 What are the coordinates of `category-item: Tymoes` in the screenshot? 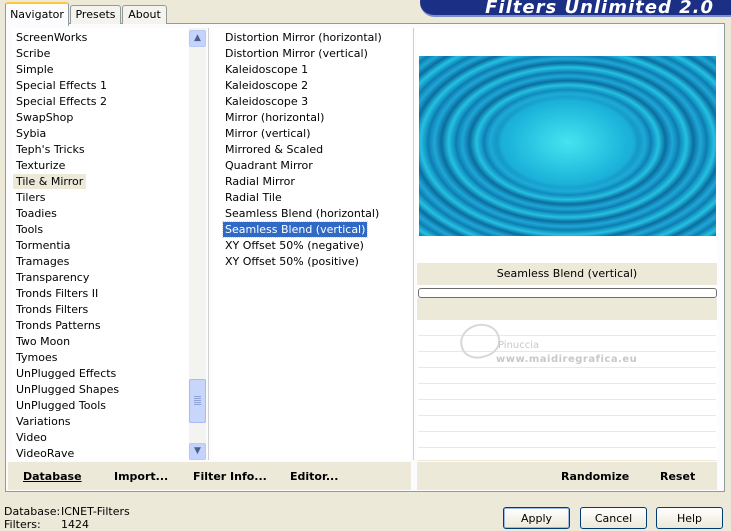 It's located at (36, 357).